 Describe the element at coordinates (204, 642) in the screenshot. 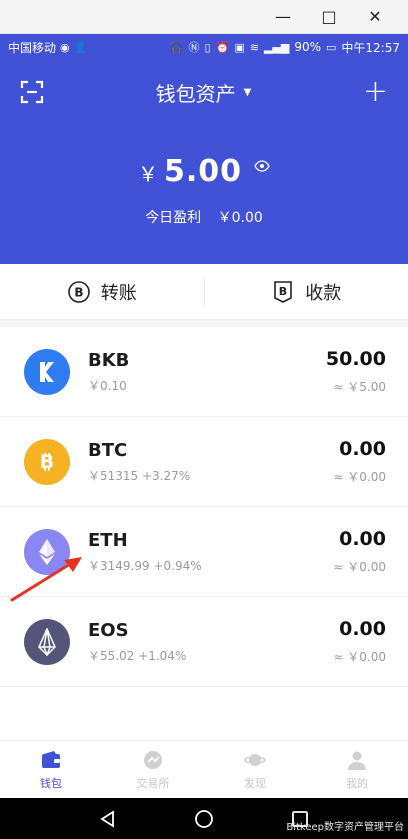

I see `asset-row-eos: EOS ￥55.02 +1.04% 0.00 ≈ ￥0.00` at that location.